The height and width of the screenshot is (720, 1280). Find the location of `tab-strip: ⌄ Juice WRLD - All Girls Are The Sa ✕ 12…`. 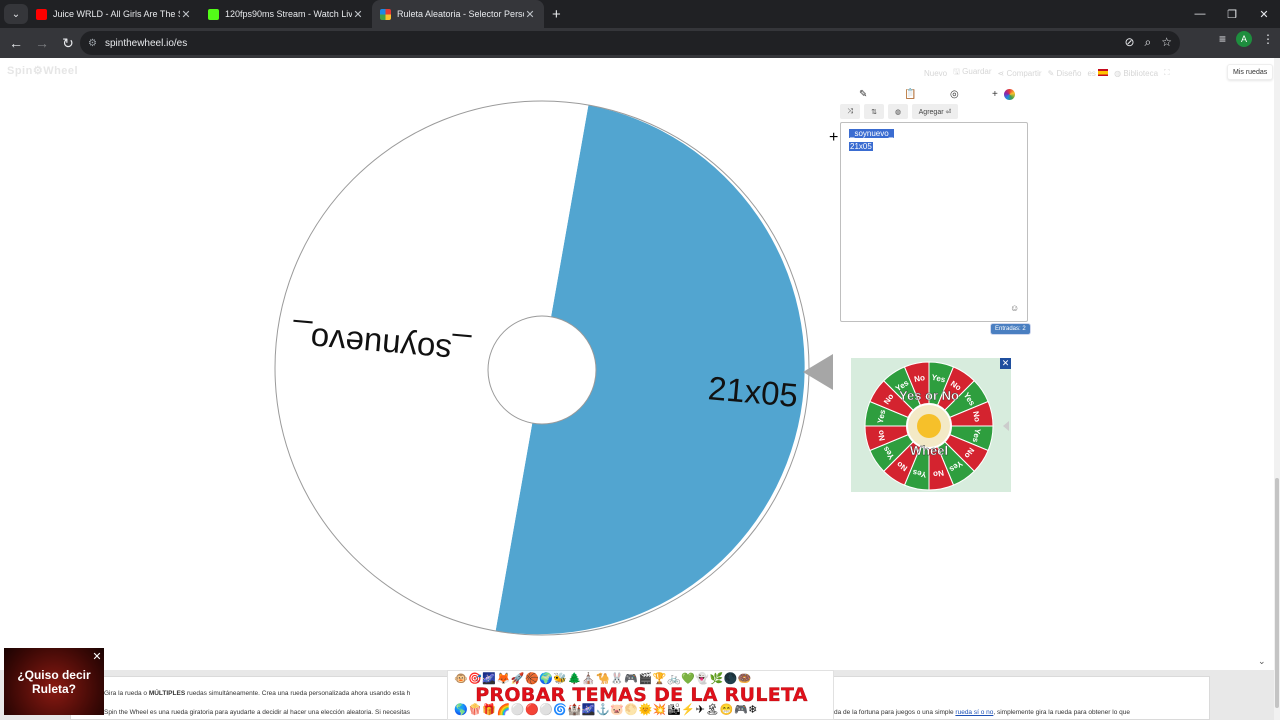

tab-strip: ⌄ Juice WRLD - All Girls Are The Sa ✕ 12… is located at coordinates (640, 14).